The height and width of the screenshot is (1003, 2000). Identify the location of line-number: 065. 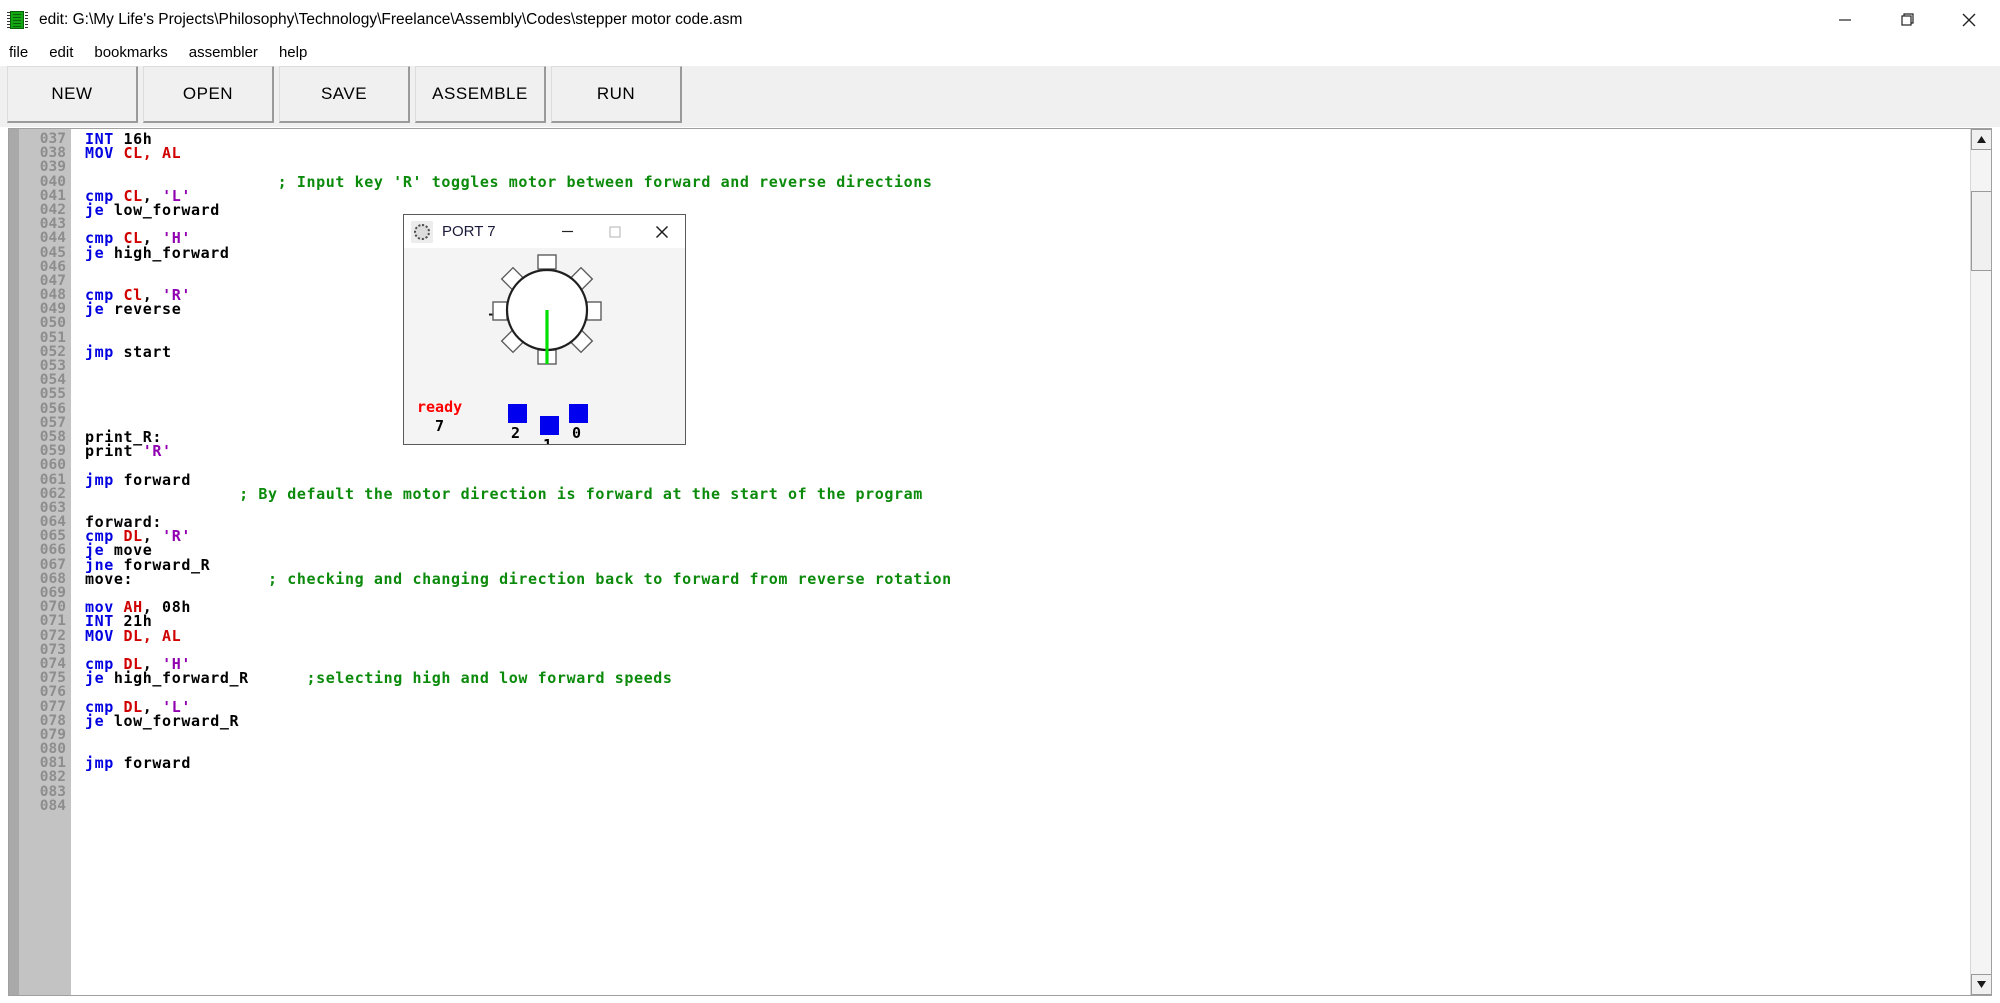
(52, 536).